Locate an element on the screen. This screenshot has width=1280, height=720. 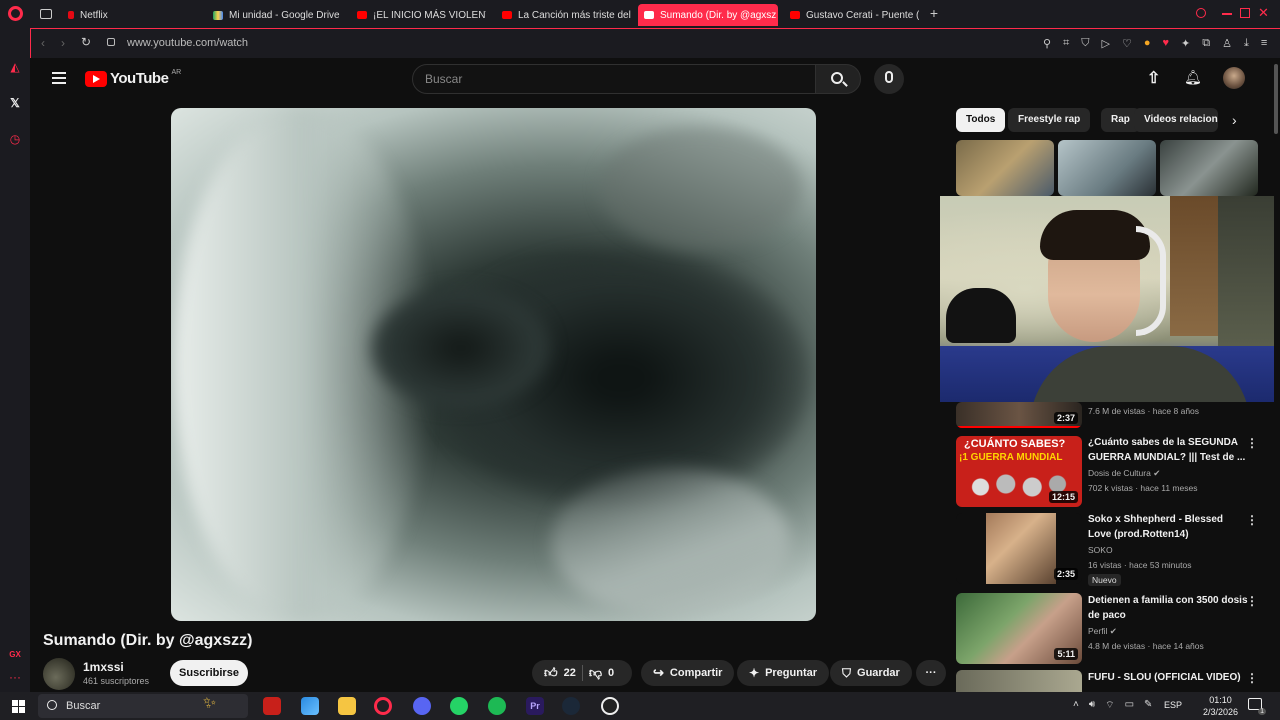
reload-icon: ↻ is located at coordinates (86, 42).